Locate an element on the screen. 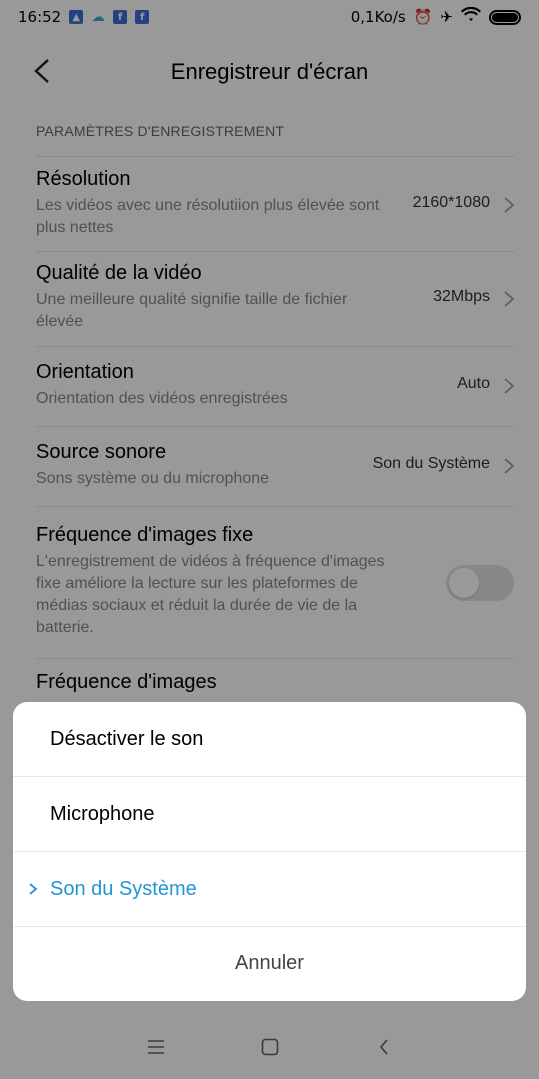  home-icon is located at coordinates (269, 1047).